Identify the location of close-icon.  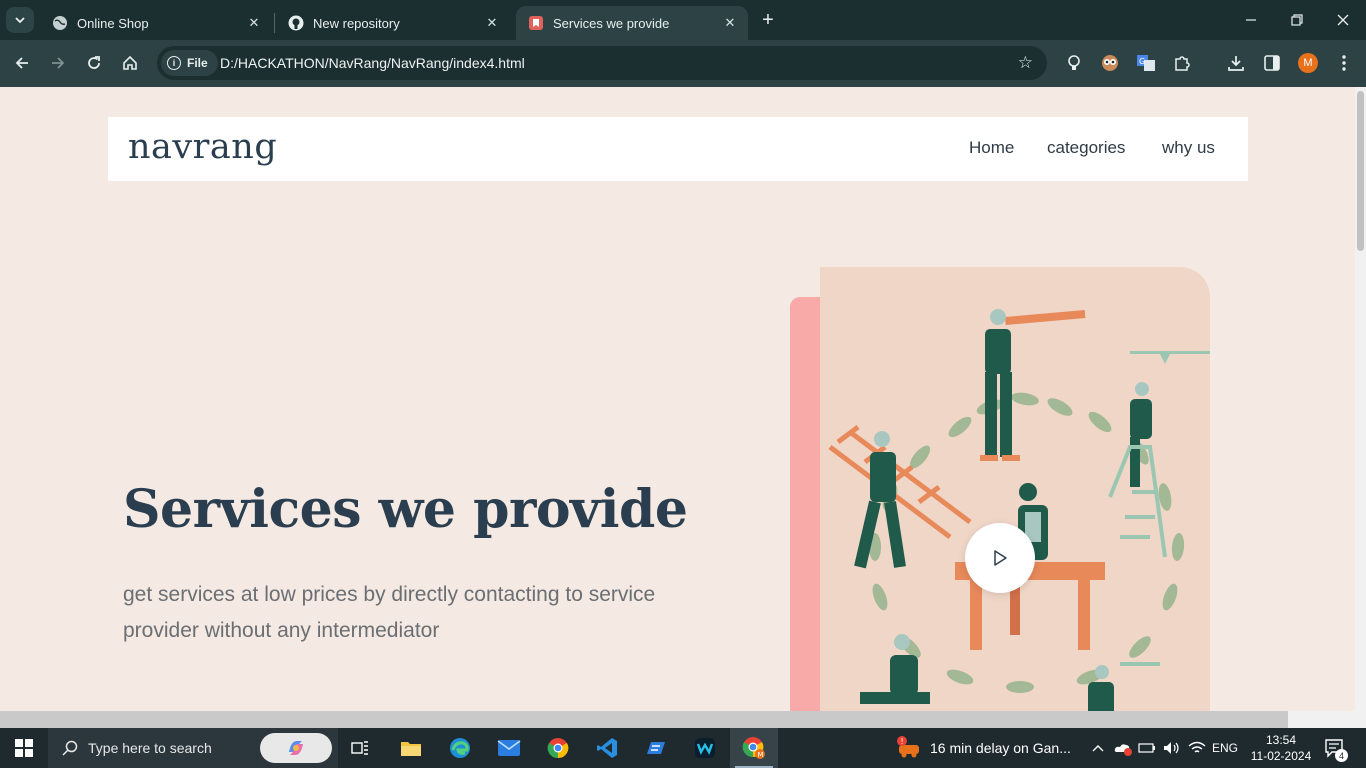
(1343, 20).